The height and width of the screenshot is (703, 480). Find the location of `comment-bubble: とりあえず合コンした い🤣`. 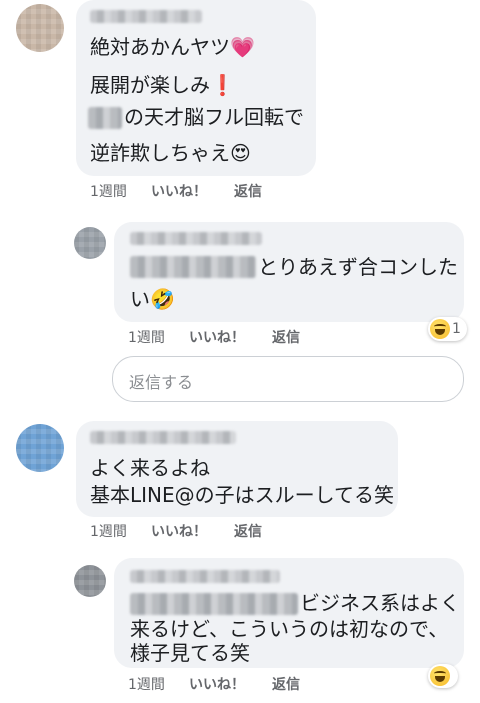

comment-bubble: とりあえず合コンした い🤣 is located at coordinates (289, 272).